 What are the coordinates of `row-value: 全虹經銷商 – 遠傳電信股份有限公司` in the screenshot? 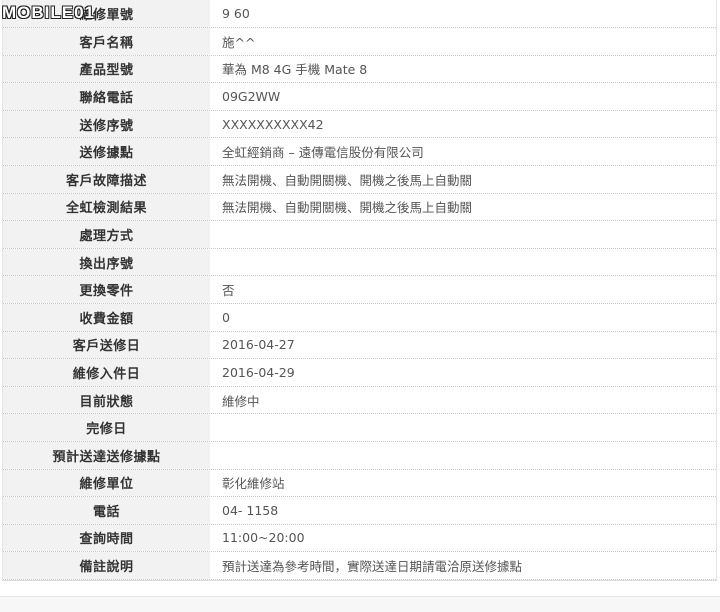 It's located at (463, 151).